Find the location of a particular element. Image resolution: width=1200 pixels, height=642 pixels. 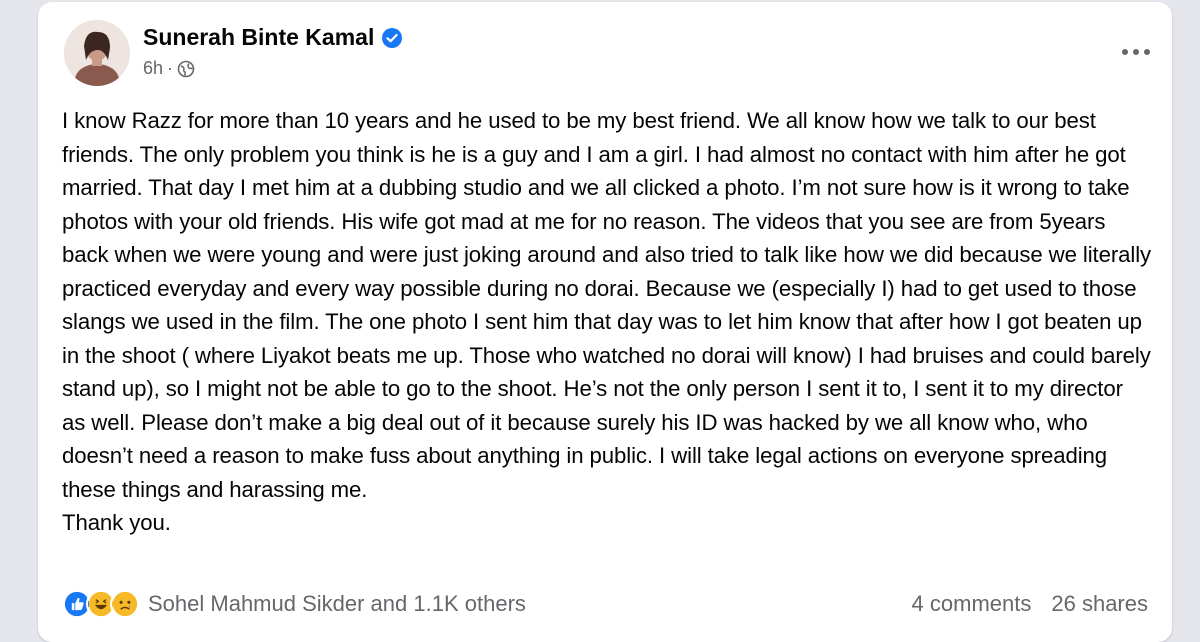

verified-badge-icon is located at coordinates (392, 37).